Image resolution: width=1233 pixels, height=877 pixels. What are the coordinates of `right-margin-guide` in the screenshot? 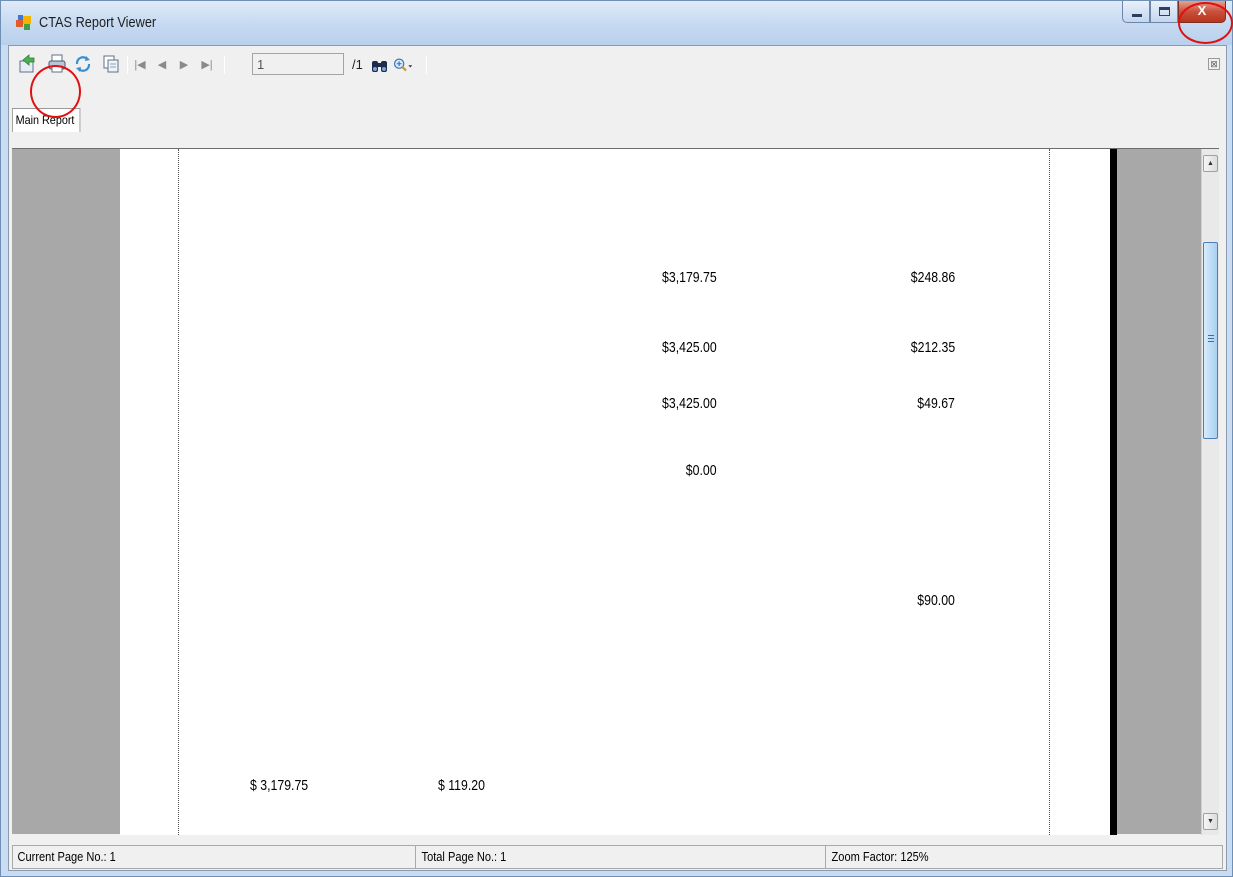 It's located at (1049, 492).